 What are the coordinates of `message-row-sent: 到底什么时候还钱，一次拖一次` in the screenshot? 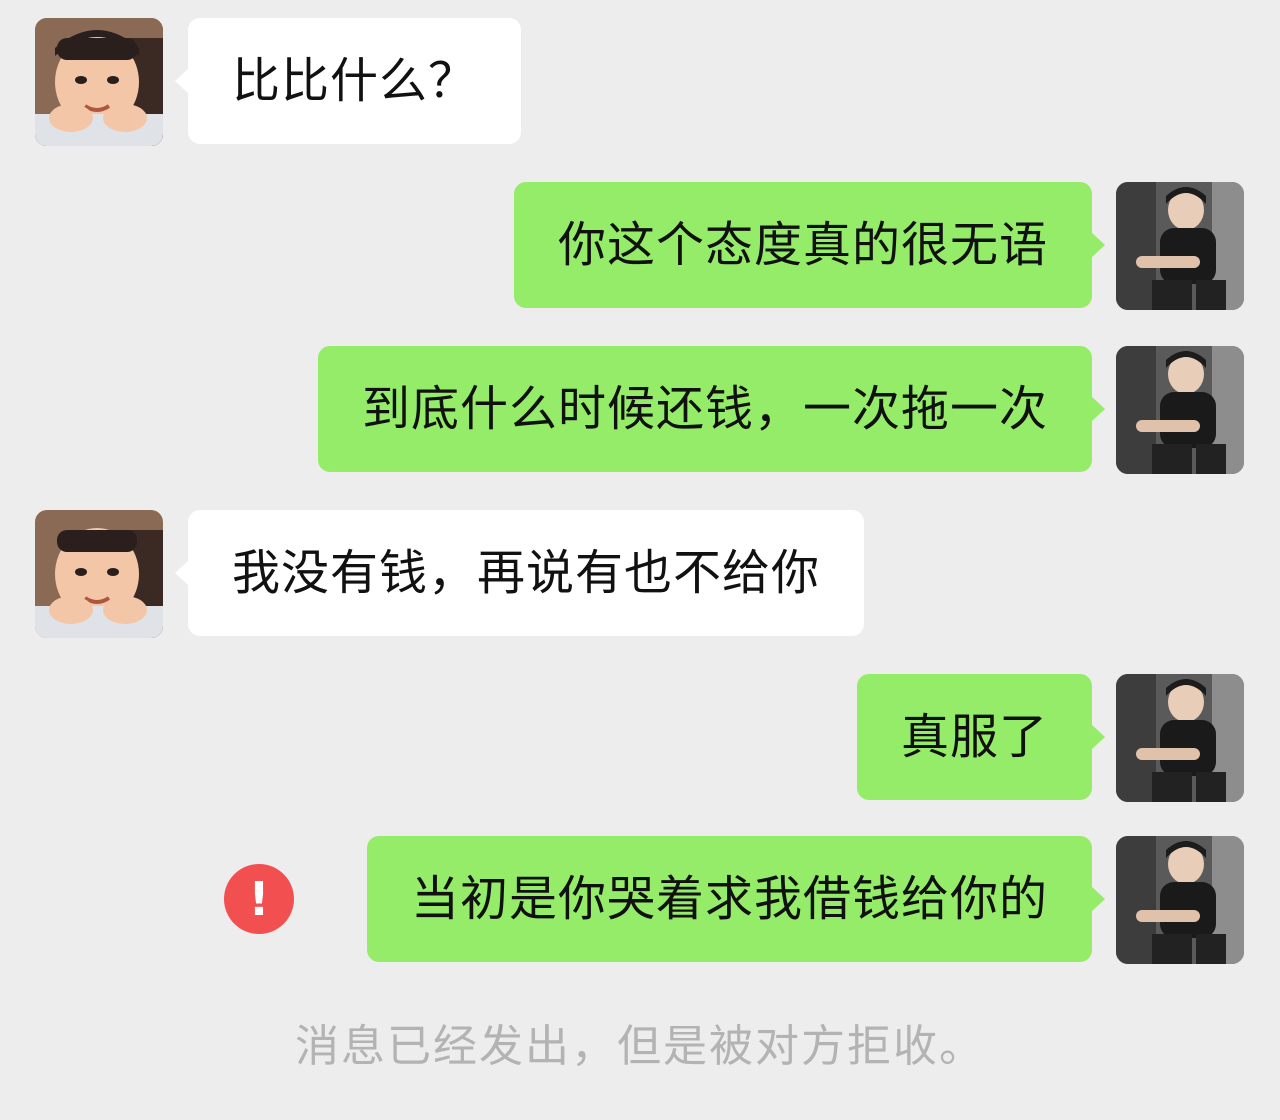 It's located at (640, 410).